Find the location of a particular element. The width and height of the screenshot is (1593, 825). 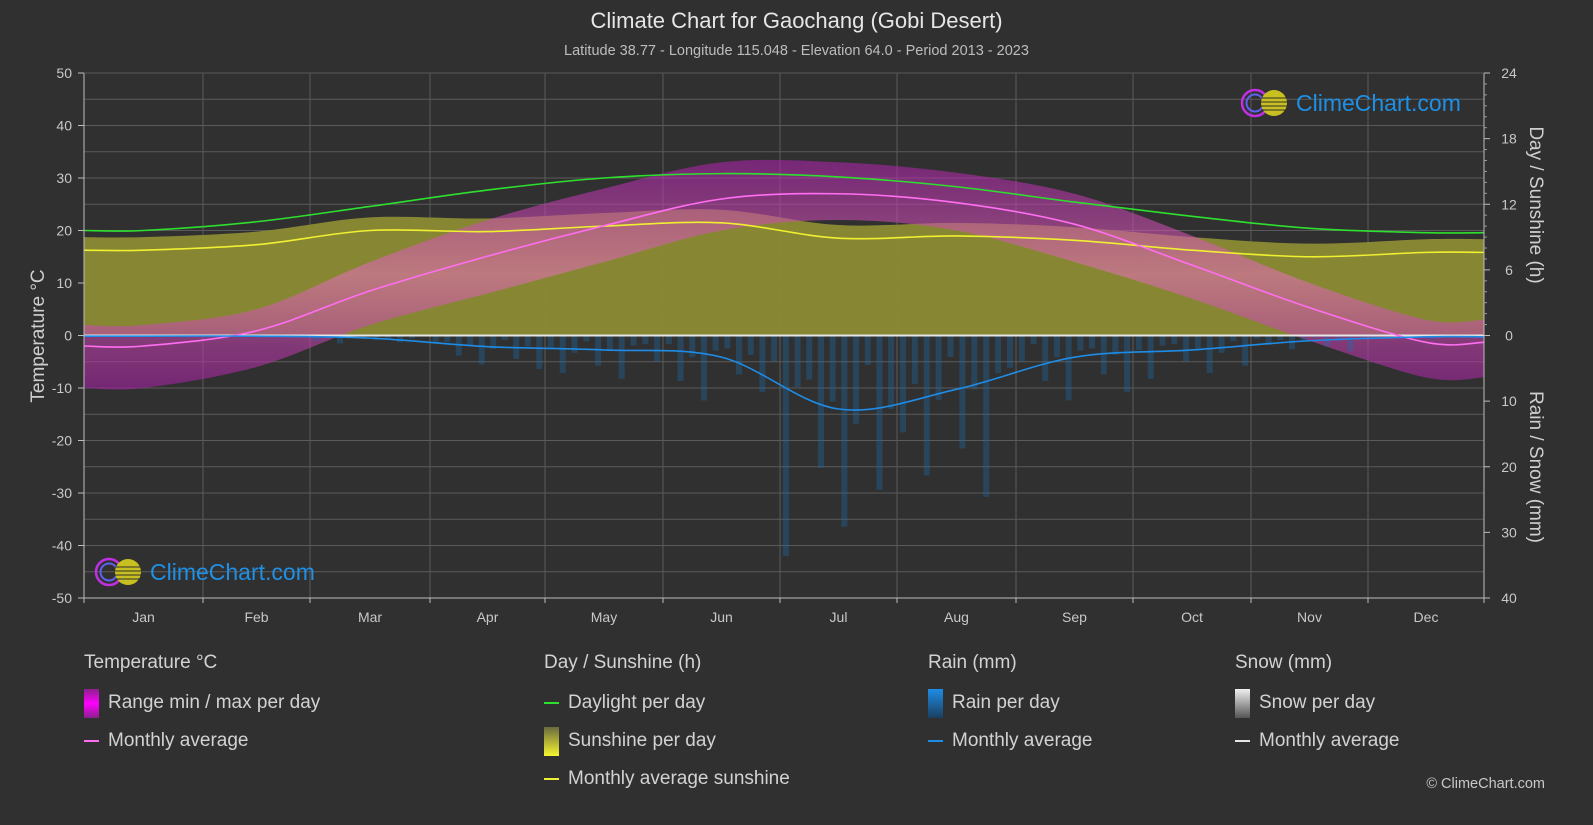

tick-label: 50 is located at coordinates (64, 73).